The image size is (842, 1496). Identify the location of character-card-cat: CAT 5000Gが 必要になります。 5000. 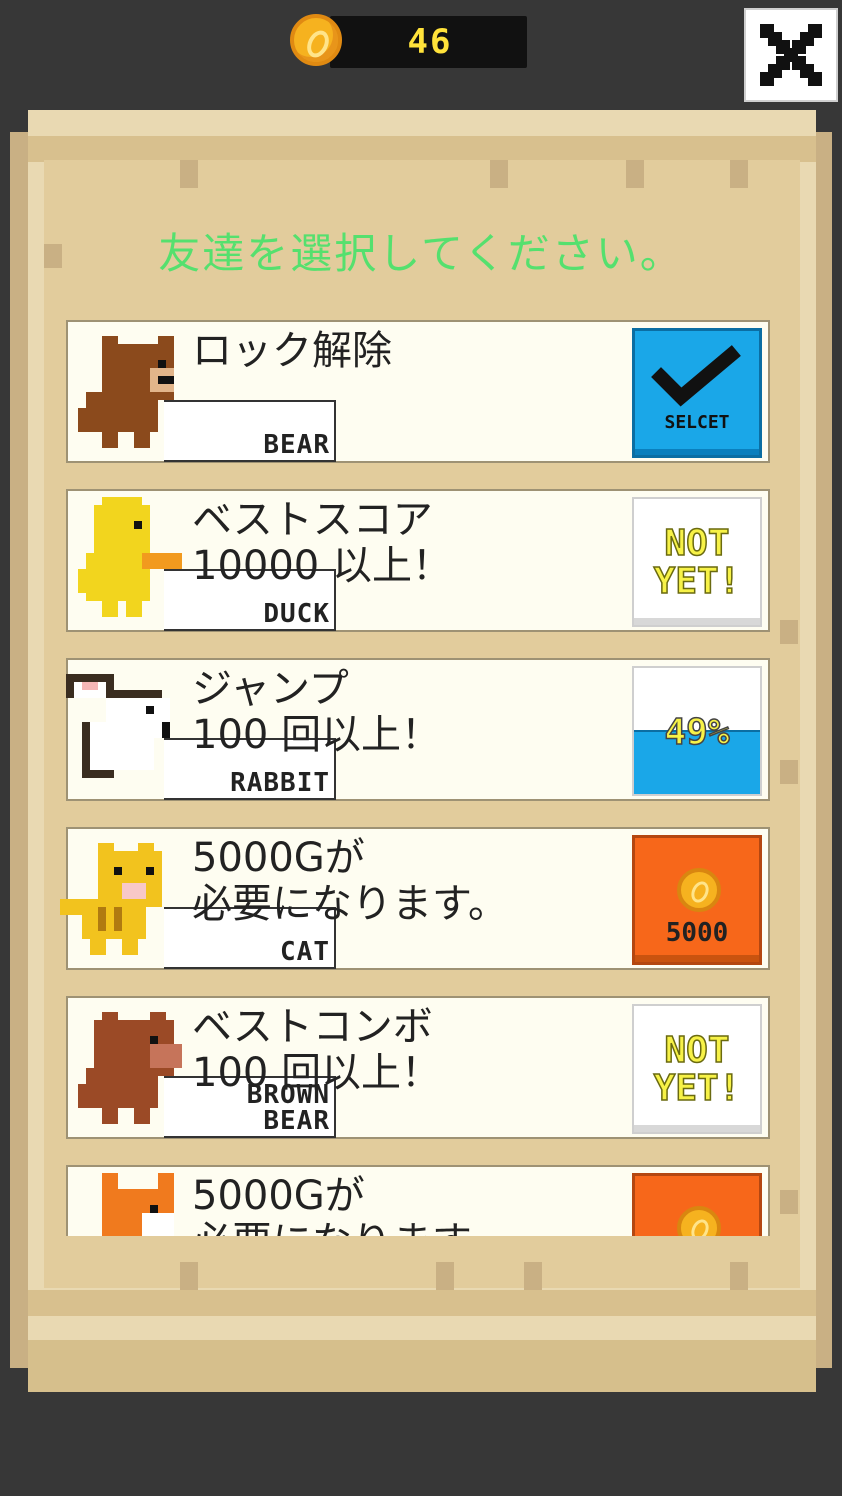
(415, 898).